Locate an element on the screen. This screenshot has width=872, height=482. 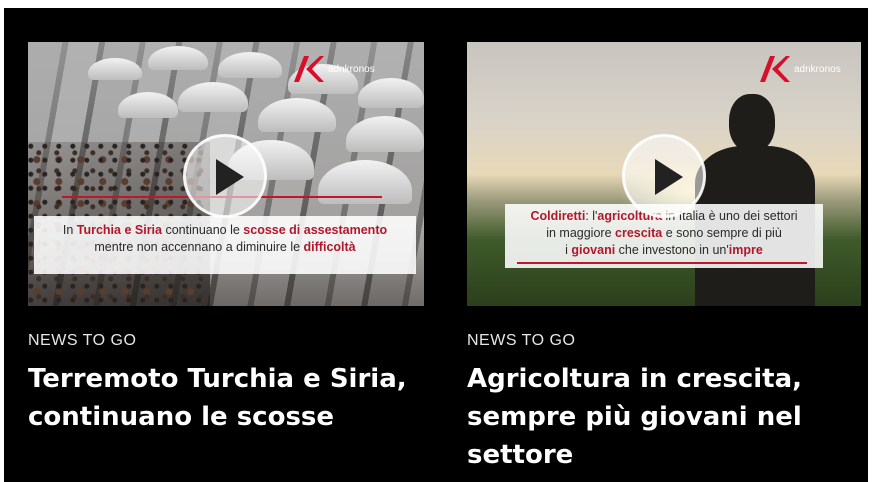
caption-text: e sono sempre di più is located at coordinates (722, 233).